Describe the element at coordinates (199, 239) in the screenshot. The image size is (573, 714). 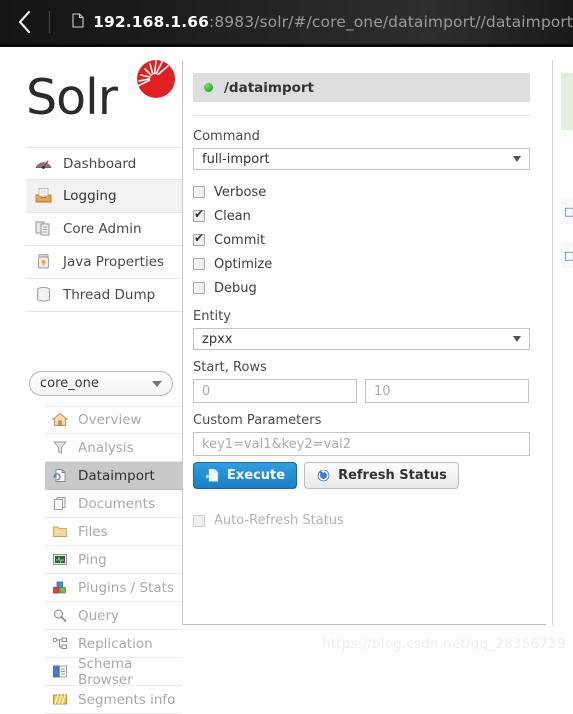
I see `commit-checkbox` at that location.